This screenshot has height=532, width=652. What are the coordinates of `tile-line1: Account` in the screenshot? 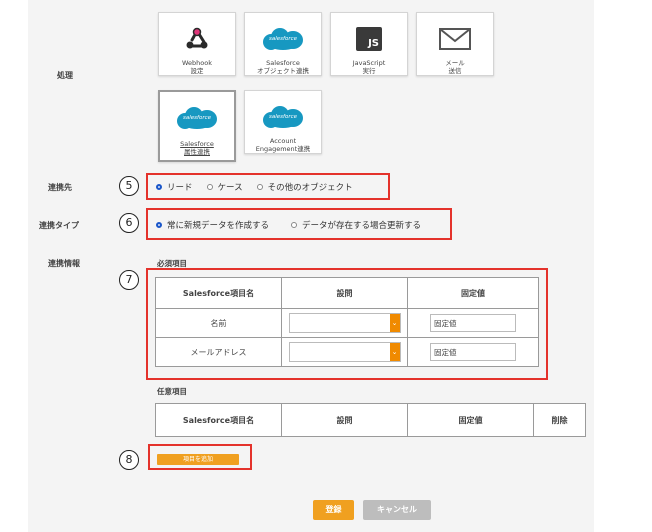 It's located at (283, 141).